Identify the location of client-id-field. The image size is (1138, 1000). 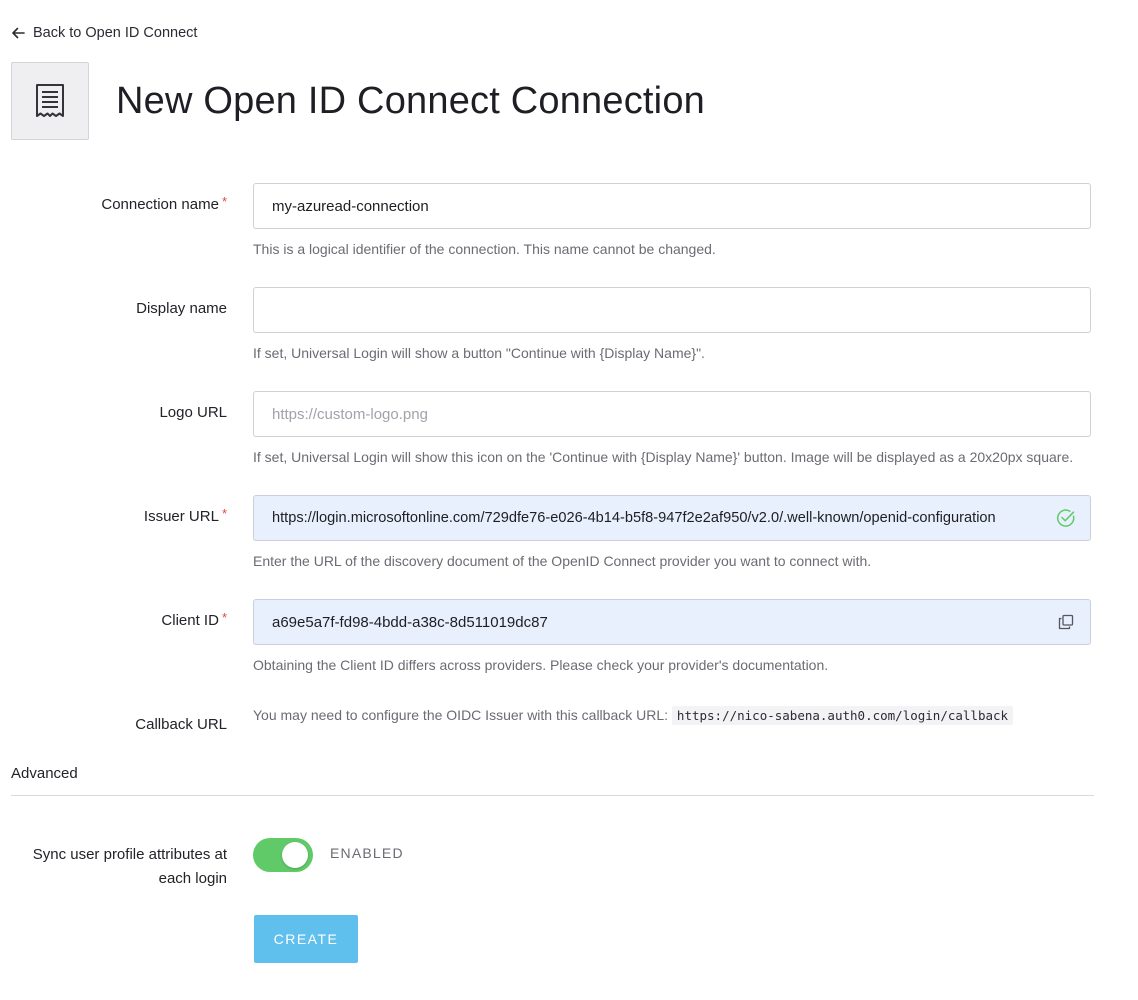
(672, 622).